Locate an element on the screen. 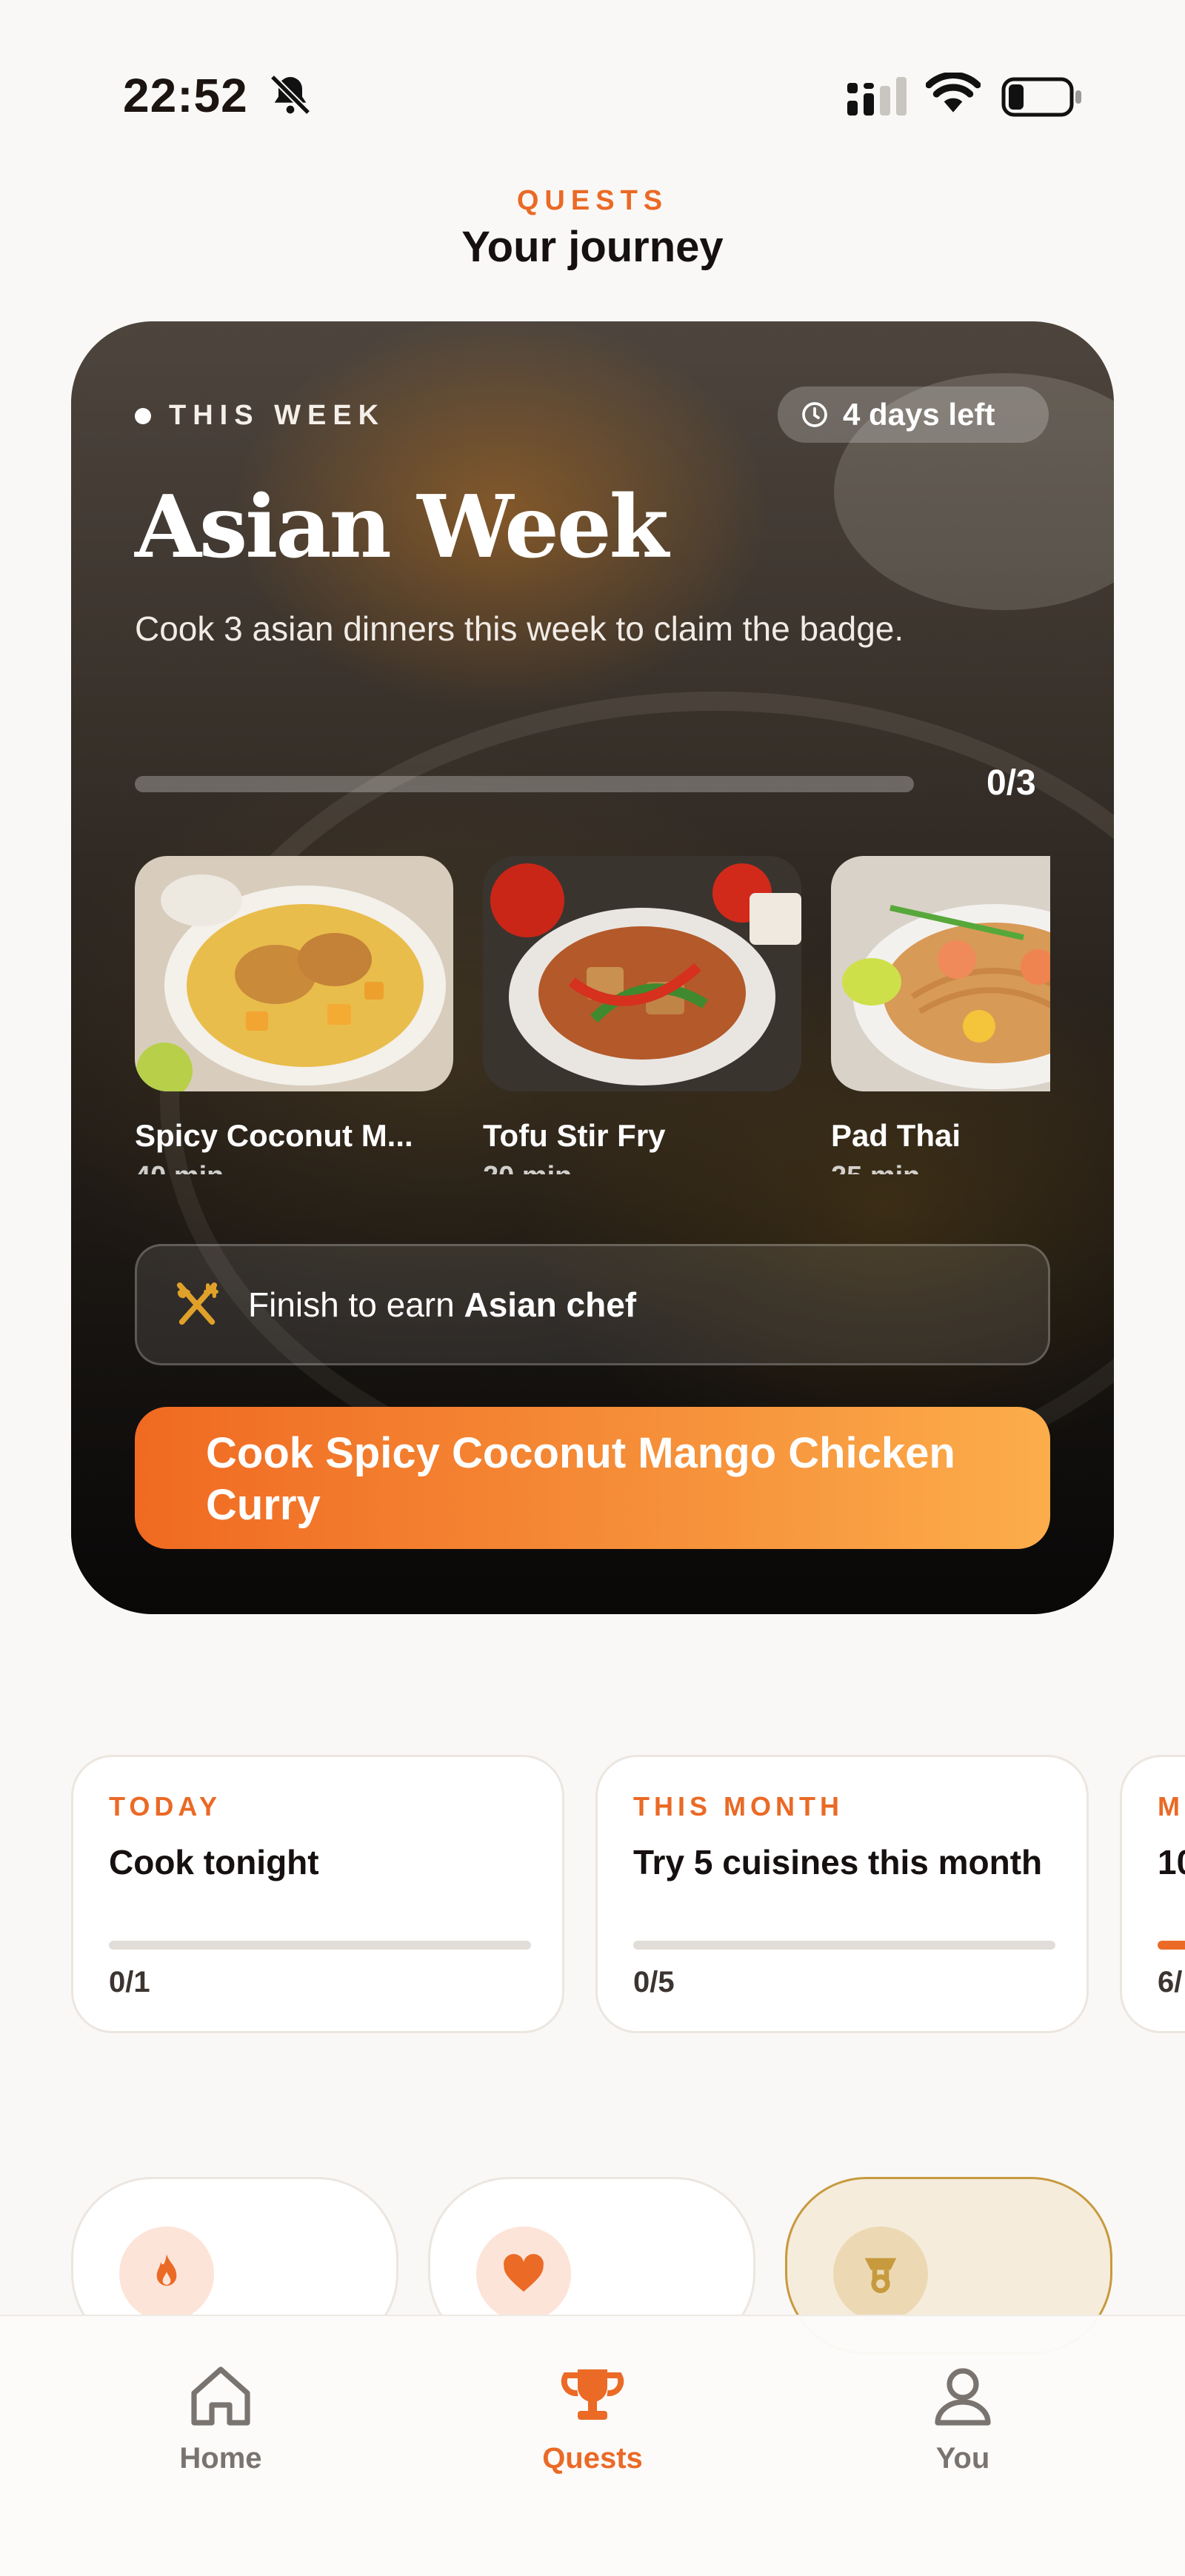  quest-period: TODAY is located at coordinates (165, 1806).